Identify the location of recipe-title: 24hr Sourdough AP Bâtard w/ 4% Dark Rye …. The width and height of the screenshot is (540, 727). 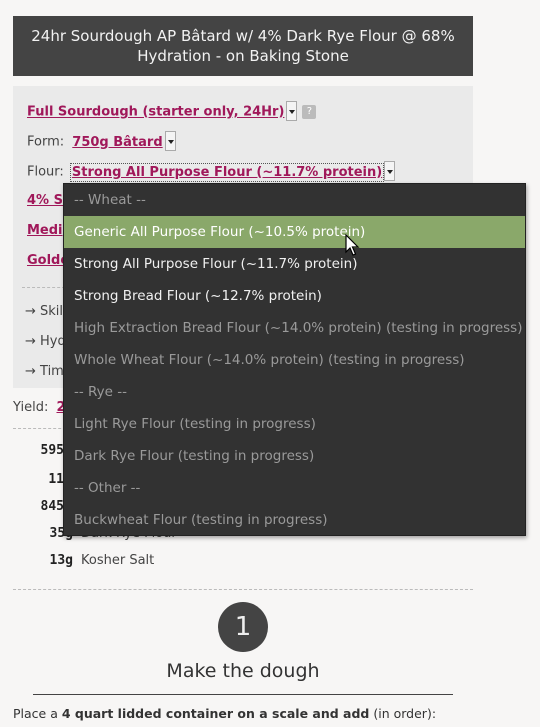
(243, 46).